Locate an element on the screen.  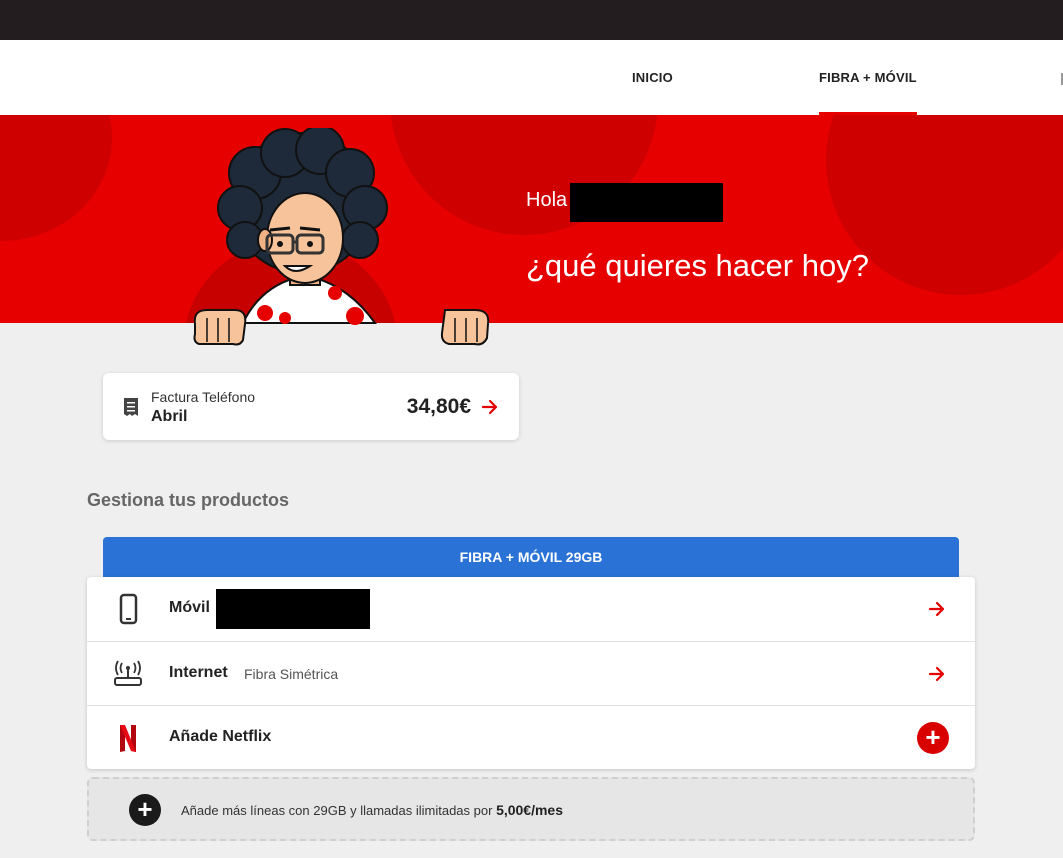
nav-item-fibra-movil: FIBRA + MÓVIL is located at coordinates (868, 77).